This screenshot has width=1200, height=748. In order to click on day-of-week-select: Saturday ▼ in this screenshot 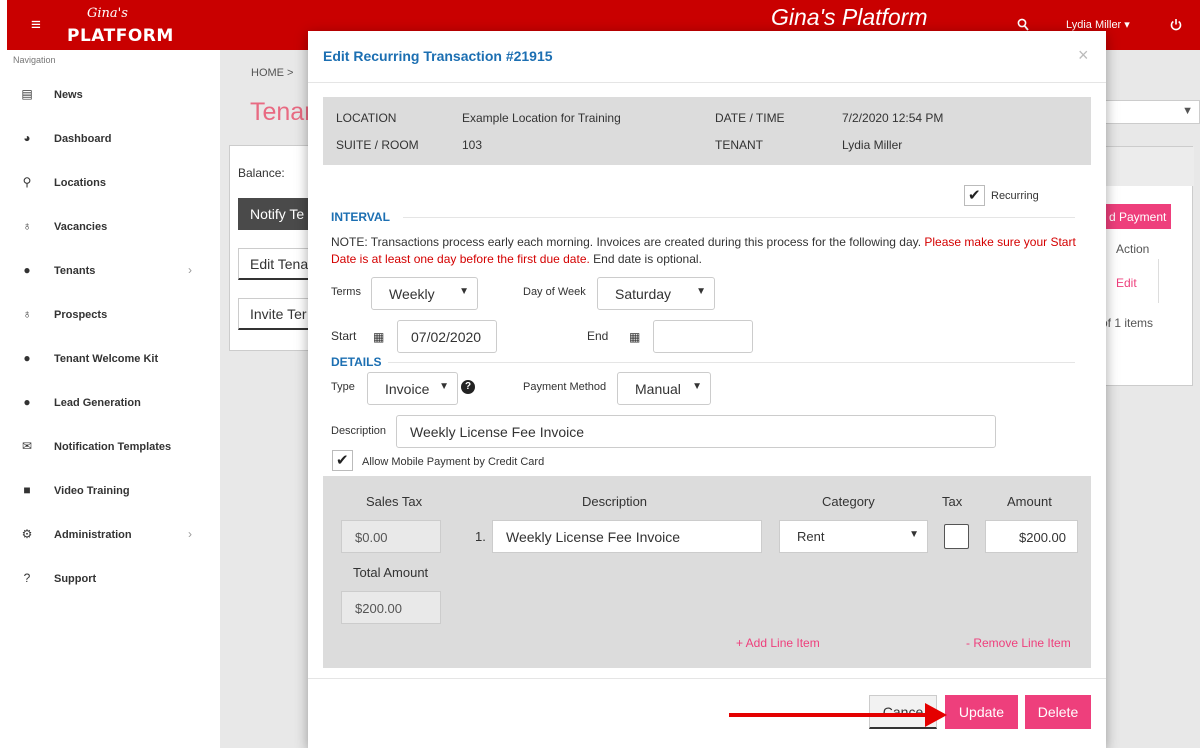, I will do `click(656, 293)`.